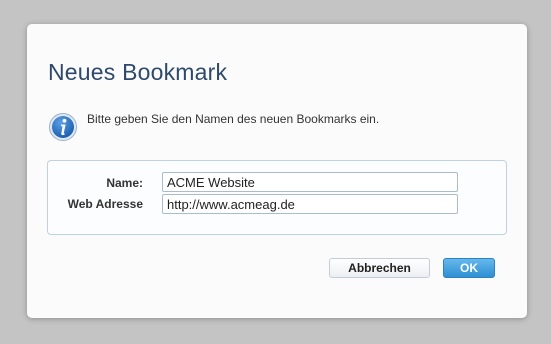 The height and width of the screenshot is (344, 551). I want to click on web-address-input, so click(310, 204).